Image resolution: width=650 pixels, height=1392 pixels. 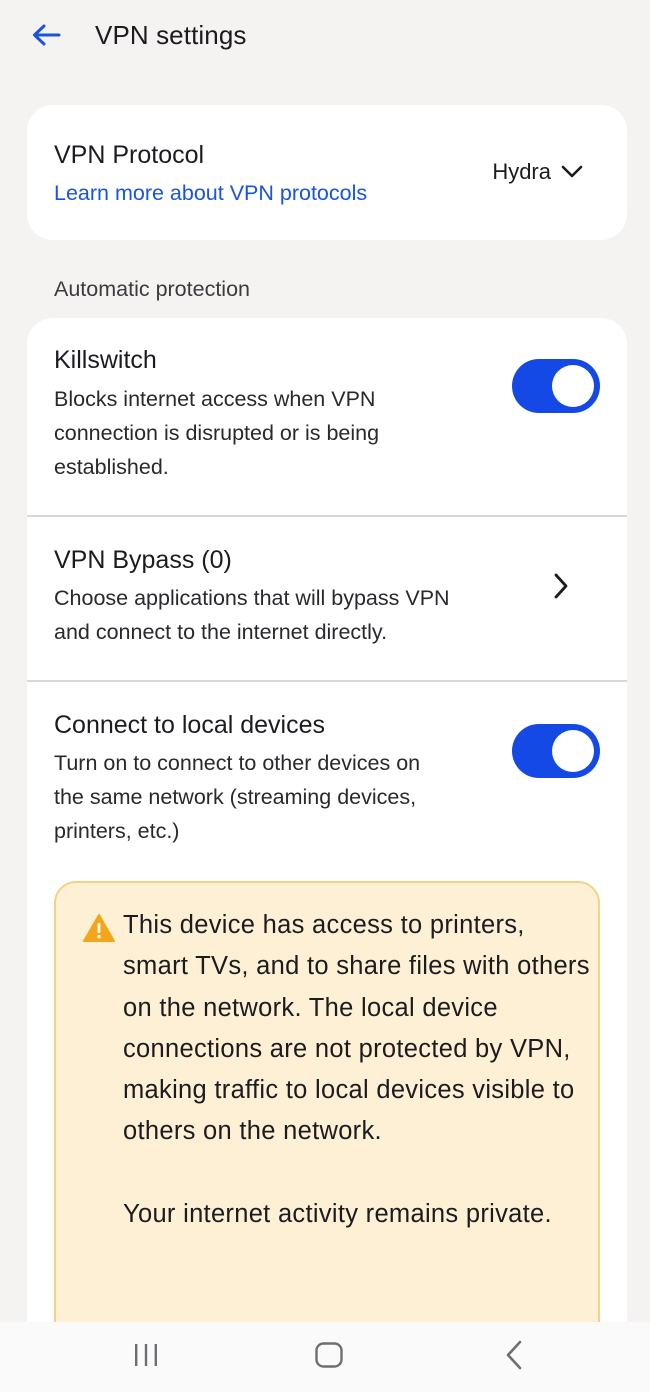 I want to click on protocol-selected-value: Hydra, so click(x=521, y=171).